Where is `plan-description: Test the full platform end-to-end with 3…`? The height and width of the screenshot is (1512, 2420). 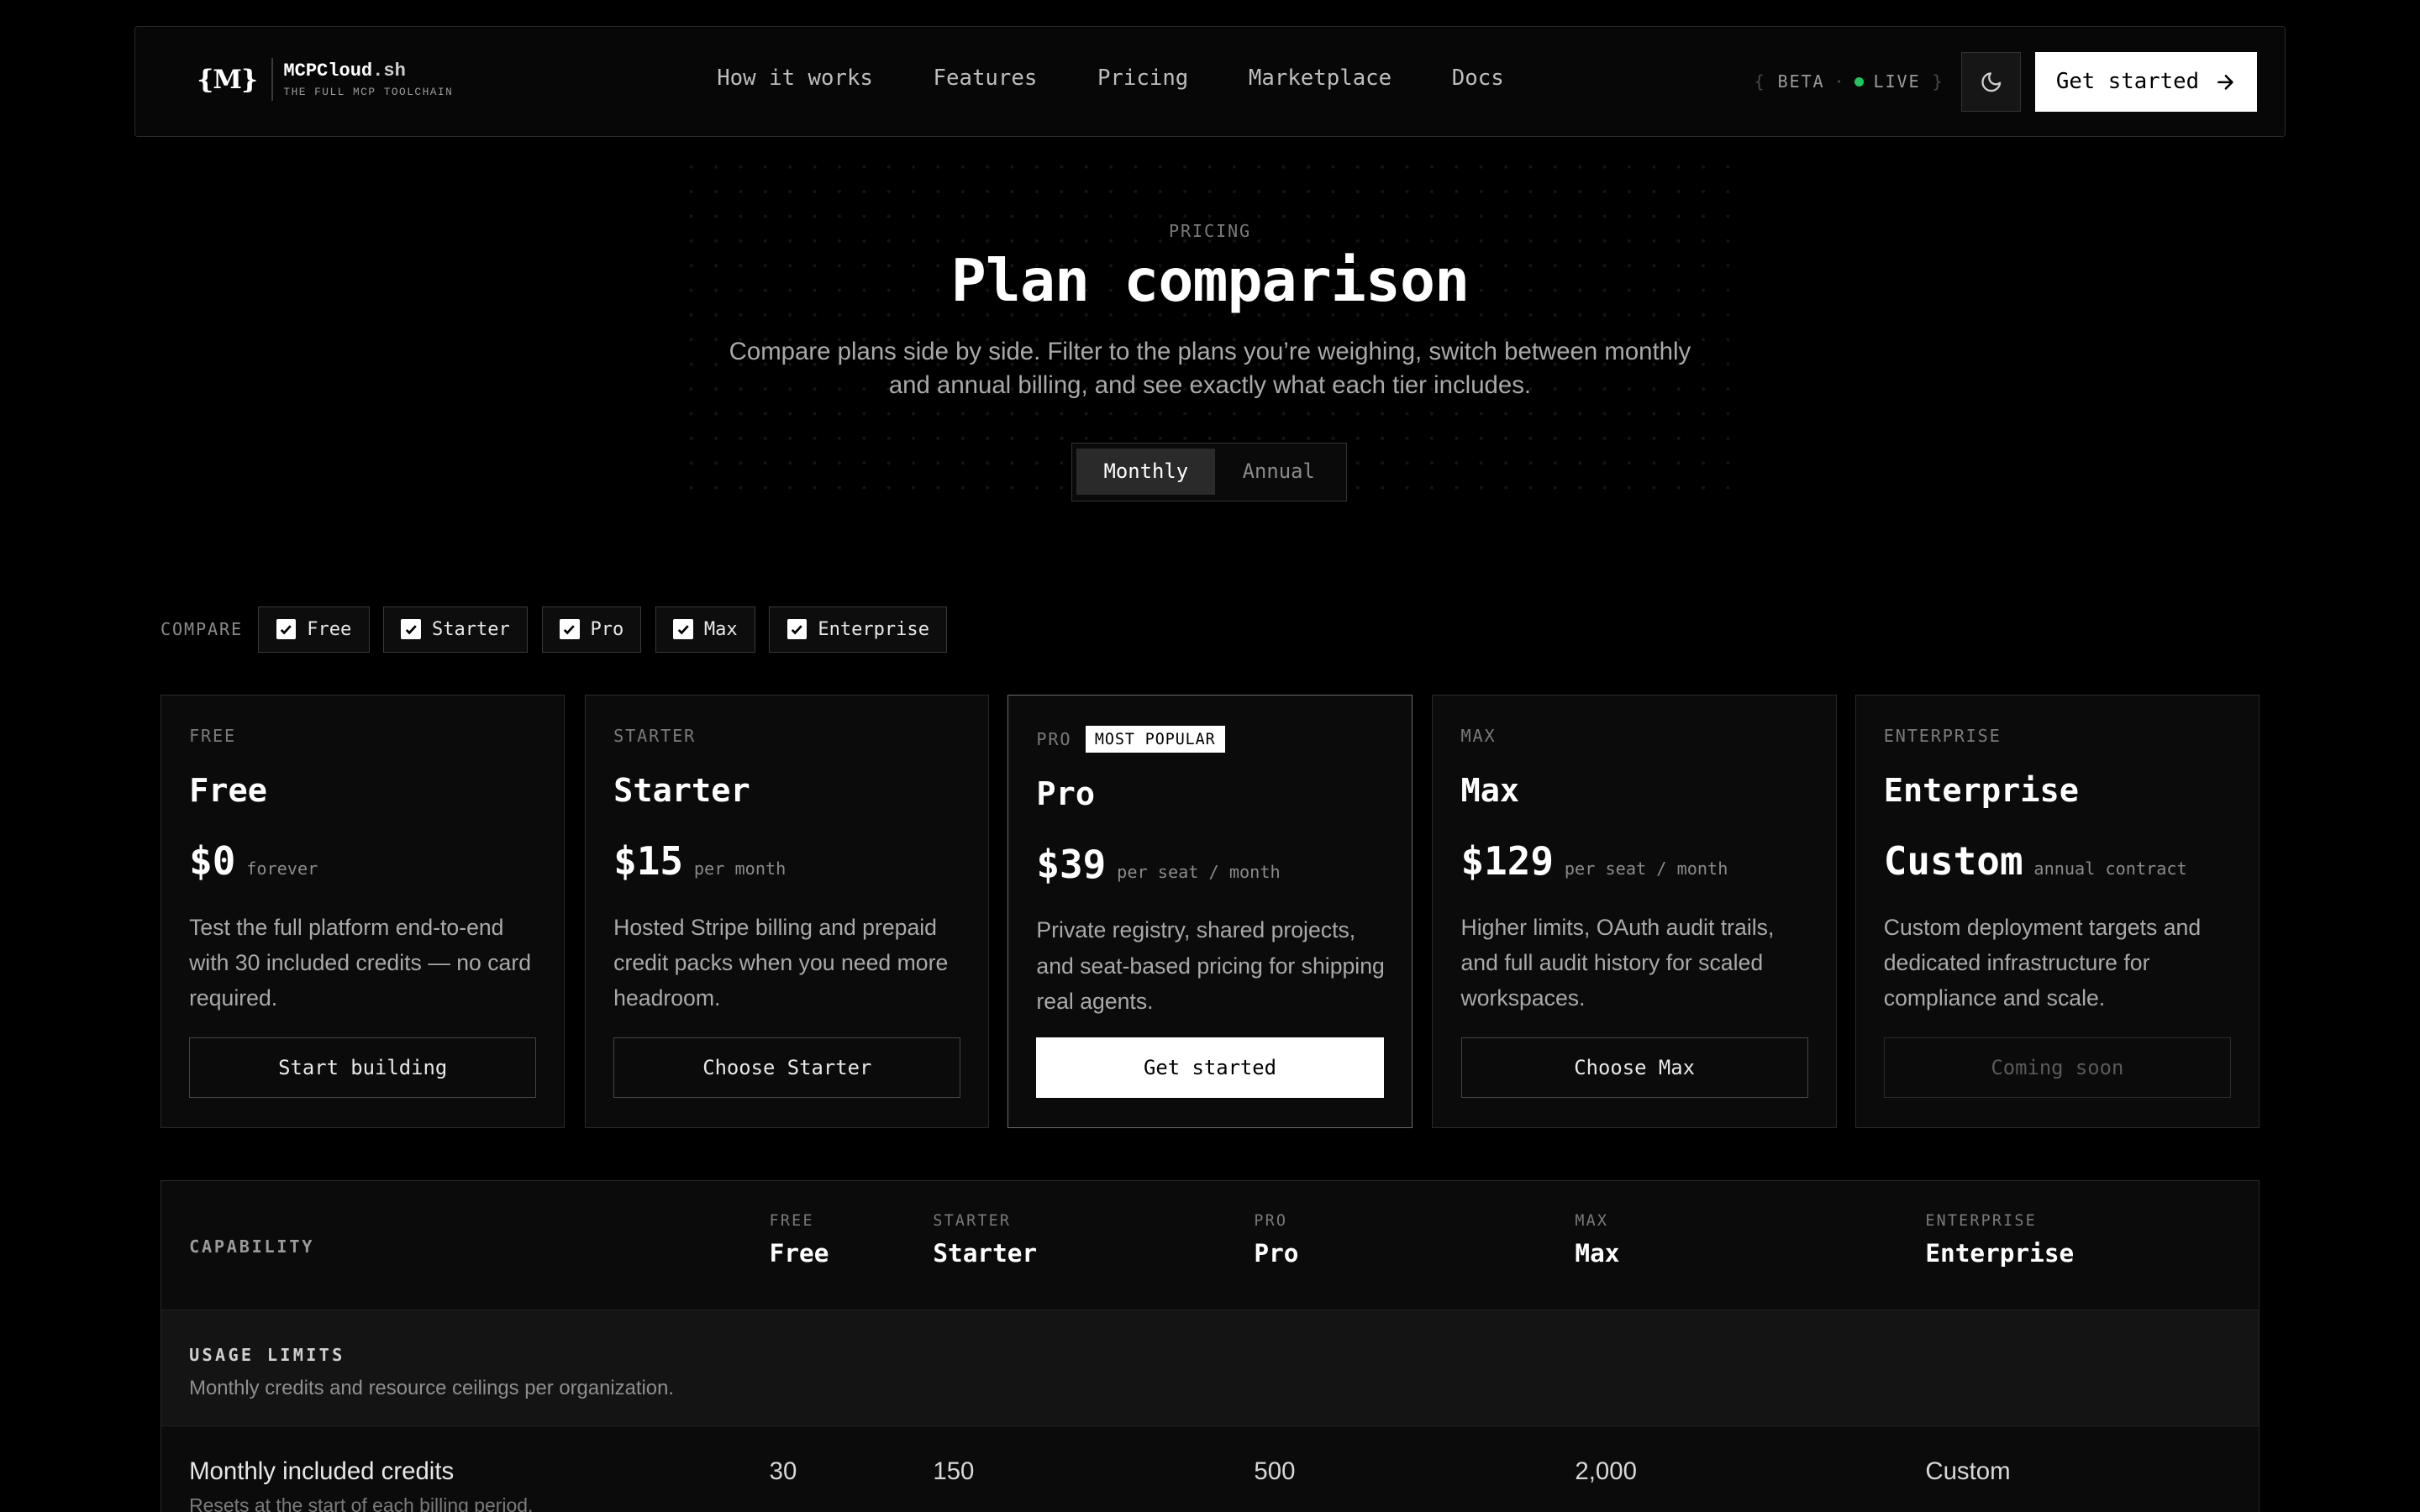 plan-description: Test the full platform end-to-end with 3… is located at coordinates (360, 962).